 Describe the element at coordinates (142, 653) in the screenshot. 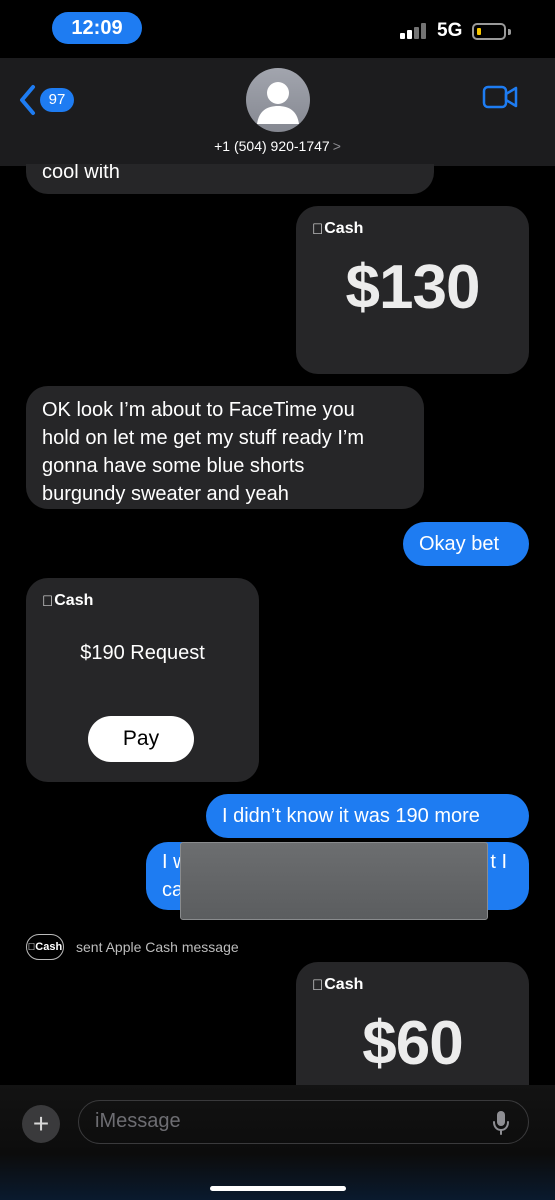

I see `request-label: $190 Request` at that location.